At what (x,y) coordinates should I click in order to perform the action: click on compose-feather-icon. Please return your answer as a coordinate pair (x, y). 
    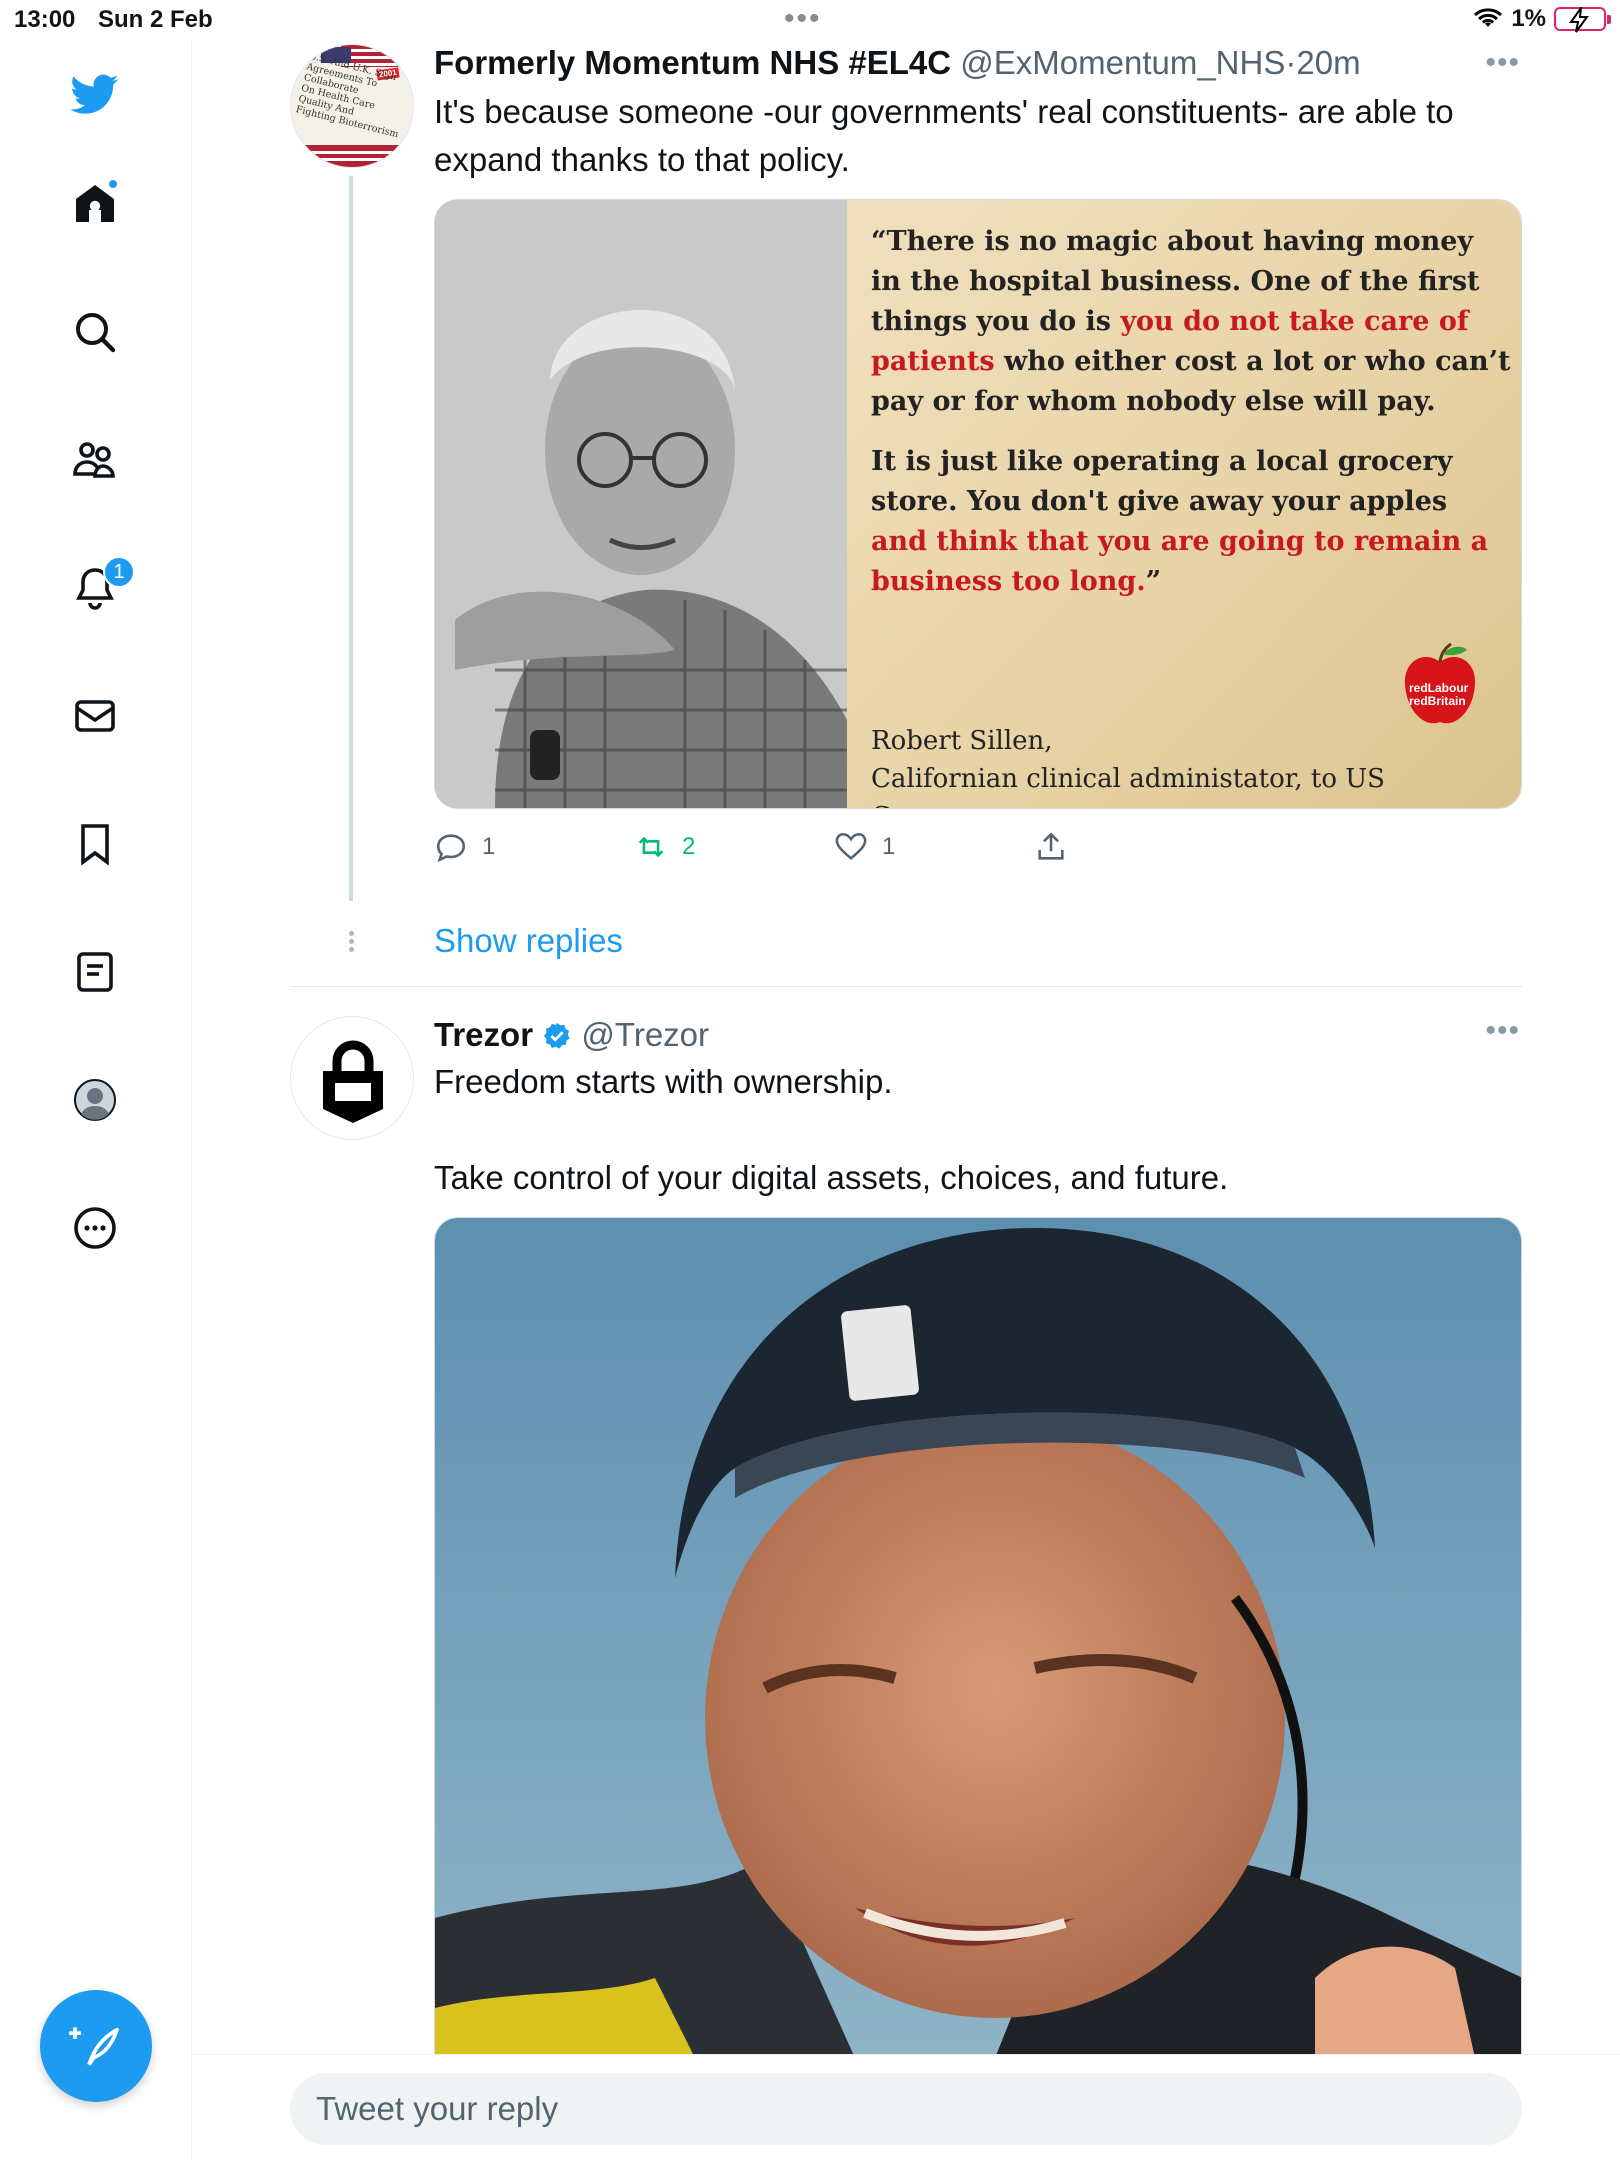
    Looking at the image, I should click on (94, 2046).